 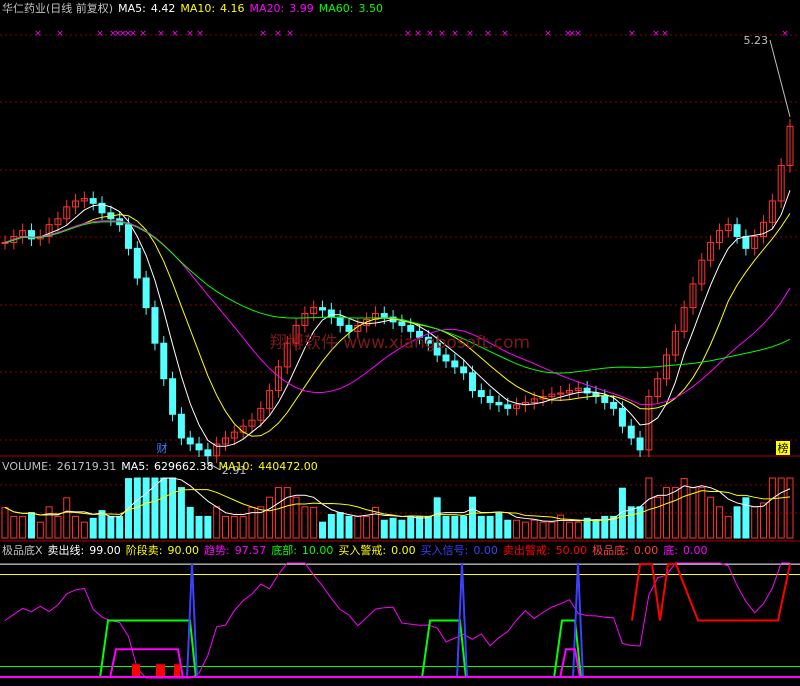 What do you see at coordinates (198, 8) in the screenshot?
I see `ma10-label: MA10:` at bounding box center [198, 8].